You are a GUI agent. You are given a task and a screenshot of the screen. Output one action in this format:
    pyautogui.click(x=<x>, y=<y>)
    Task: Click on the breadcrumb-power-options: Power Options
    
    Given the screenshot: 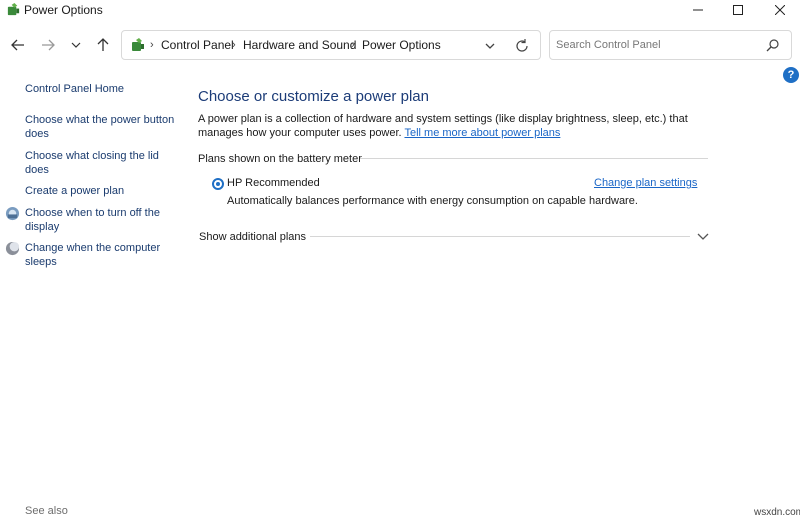 What is the action you would take?
    pyautogui.click(x=401, y=45)
    